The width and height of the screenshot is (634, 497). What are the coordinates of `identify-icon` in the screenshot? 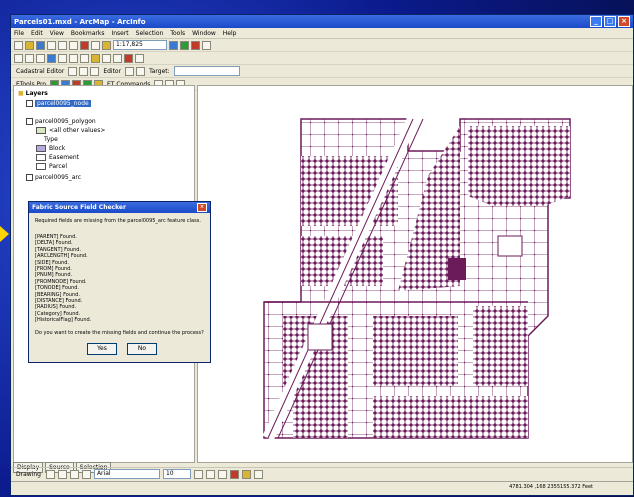 It's located at (95, 58).